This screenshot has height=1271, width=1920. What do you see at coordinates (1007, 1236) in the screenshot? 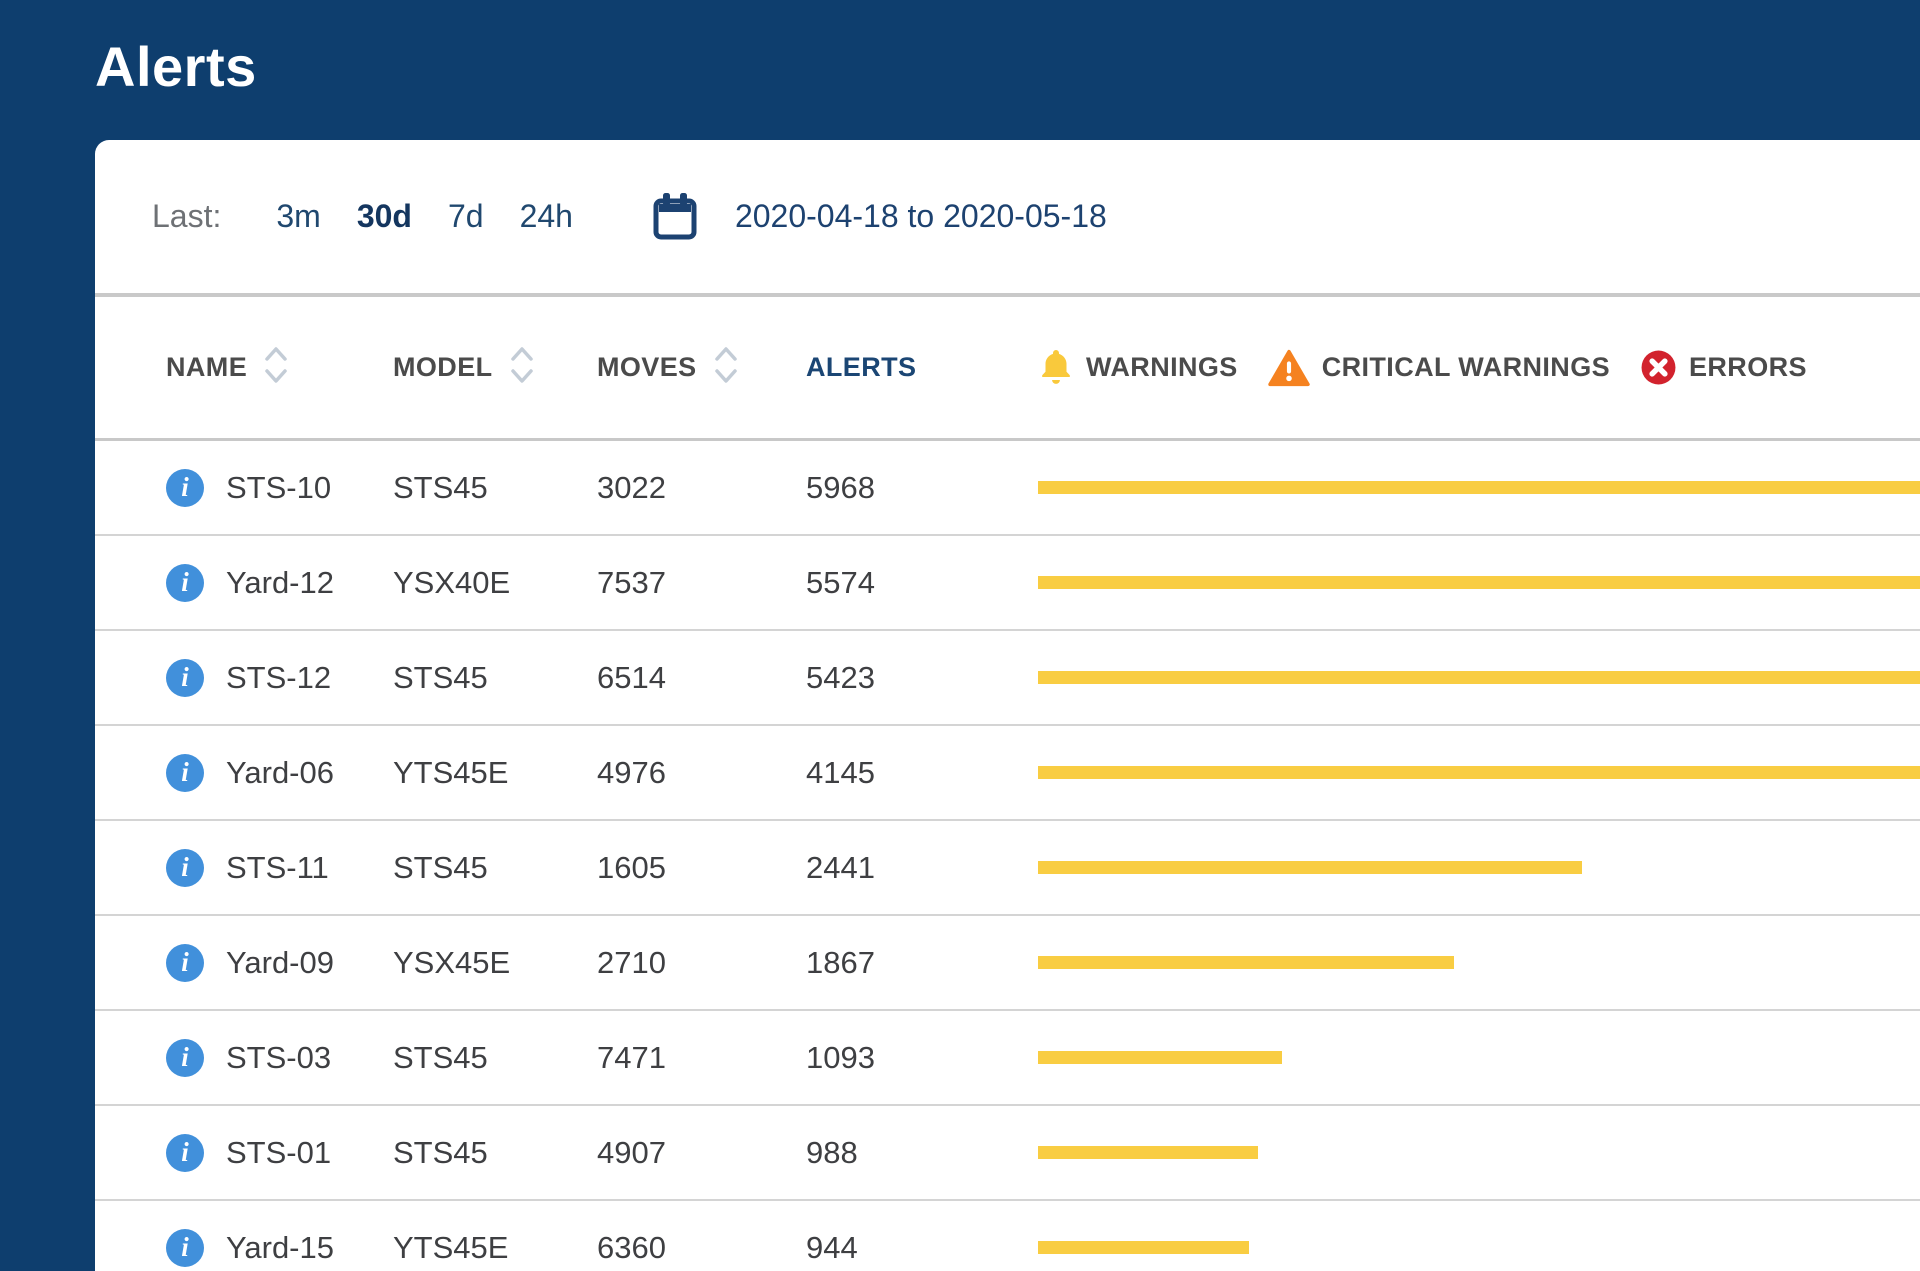
I see `table-row: i Yard-15 YTS45E 6360 944` at bounding box center [1007, 1236].